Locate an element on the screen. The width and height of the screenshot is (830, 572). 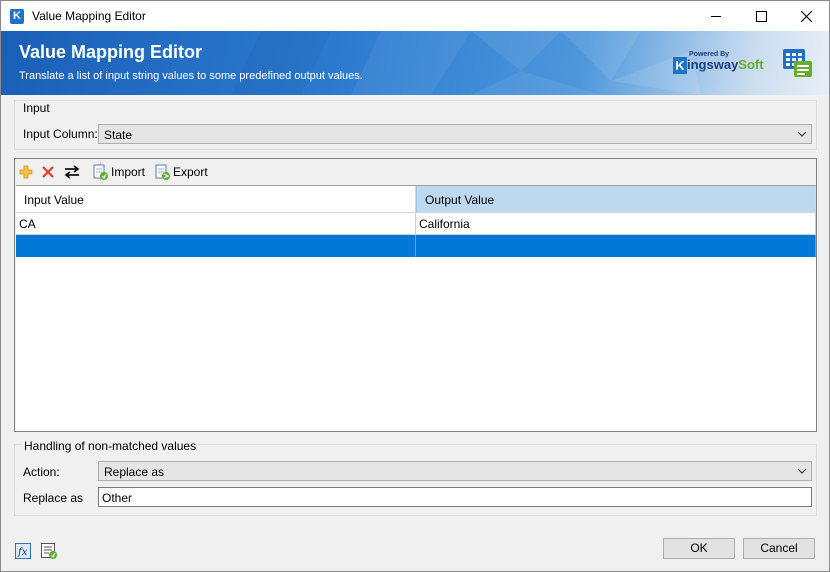
banner-title: Value Mapping Editor is located at coordinates (111, 52).